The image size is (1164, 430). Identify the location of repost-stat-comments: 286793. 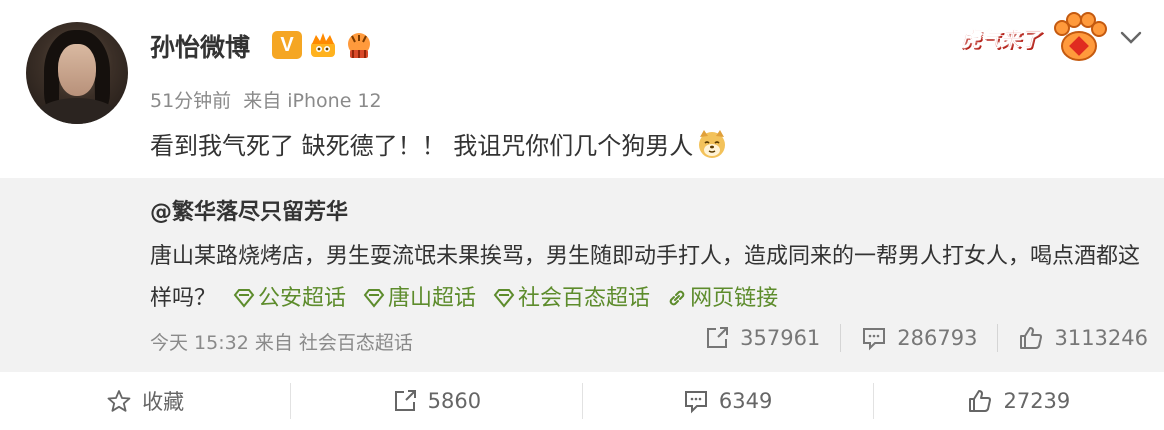
(919, 338).